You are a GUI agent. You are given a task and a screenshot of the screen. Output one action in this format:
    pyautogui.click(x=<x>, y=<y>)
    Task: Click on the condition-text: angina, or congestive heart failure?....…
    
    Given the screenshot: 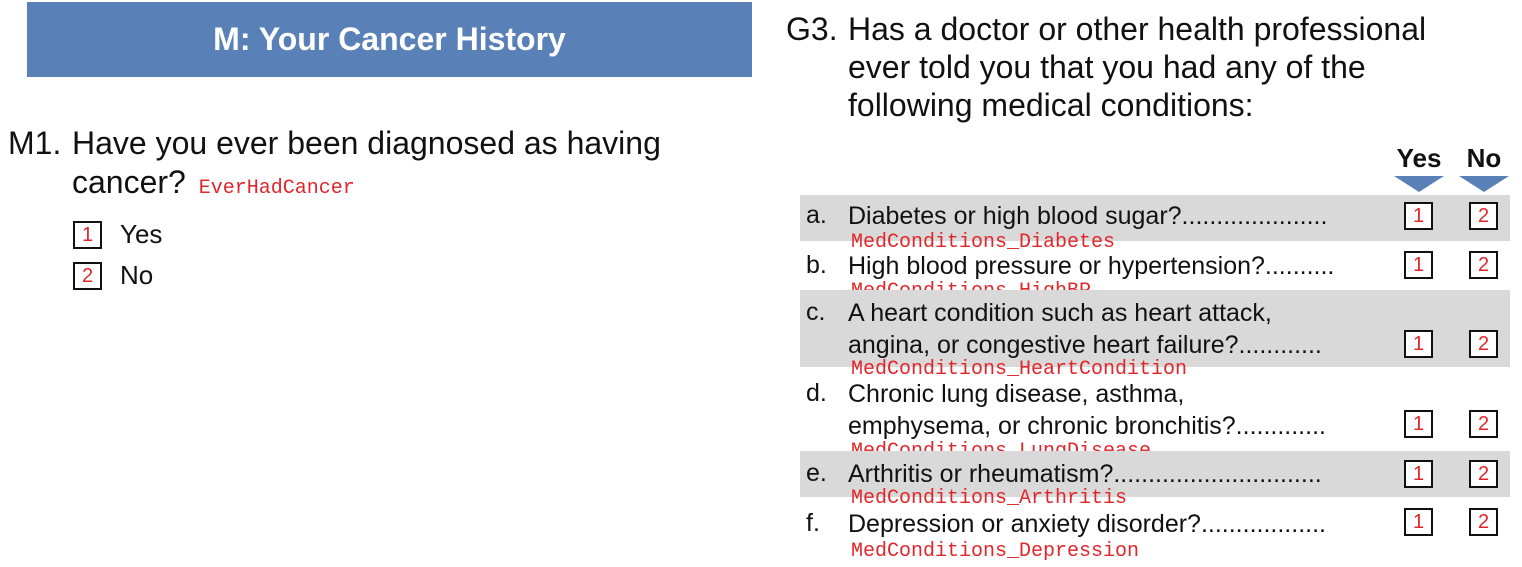 What is the action you would take?
    pyautogui.click(x=1085, y=345)
    